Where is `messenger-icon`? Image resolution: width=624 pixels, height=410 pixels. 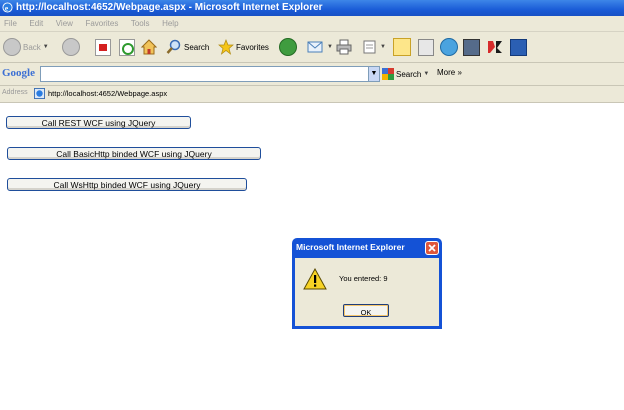 messenger-icon is located at coordinates (449, 47).